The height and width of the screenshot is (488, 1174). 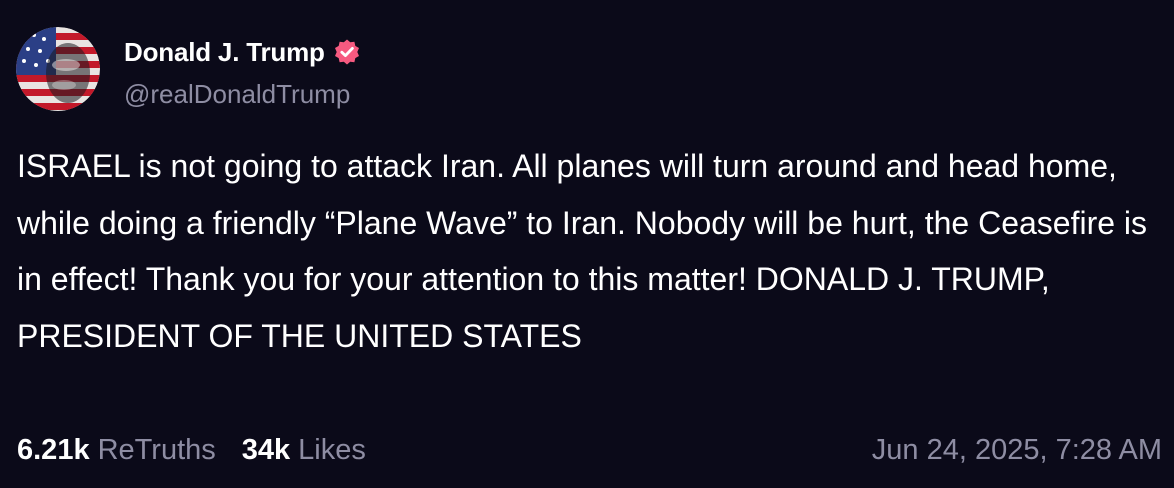 I want to click on retruths-stat: 6.21k ReTruths, so click(x=116, y=450).